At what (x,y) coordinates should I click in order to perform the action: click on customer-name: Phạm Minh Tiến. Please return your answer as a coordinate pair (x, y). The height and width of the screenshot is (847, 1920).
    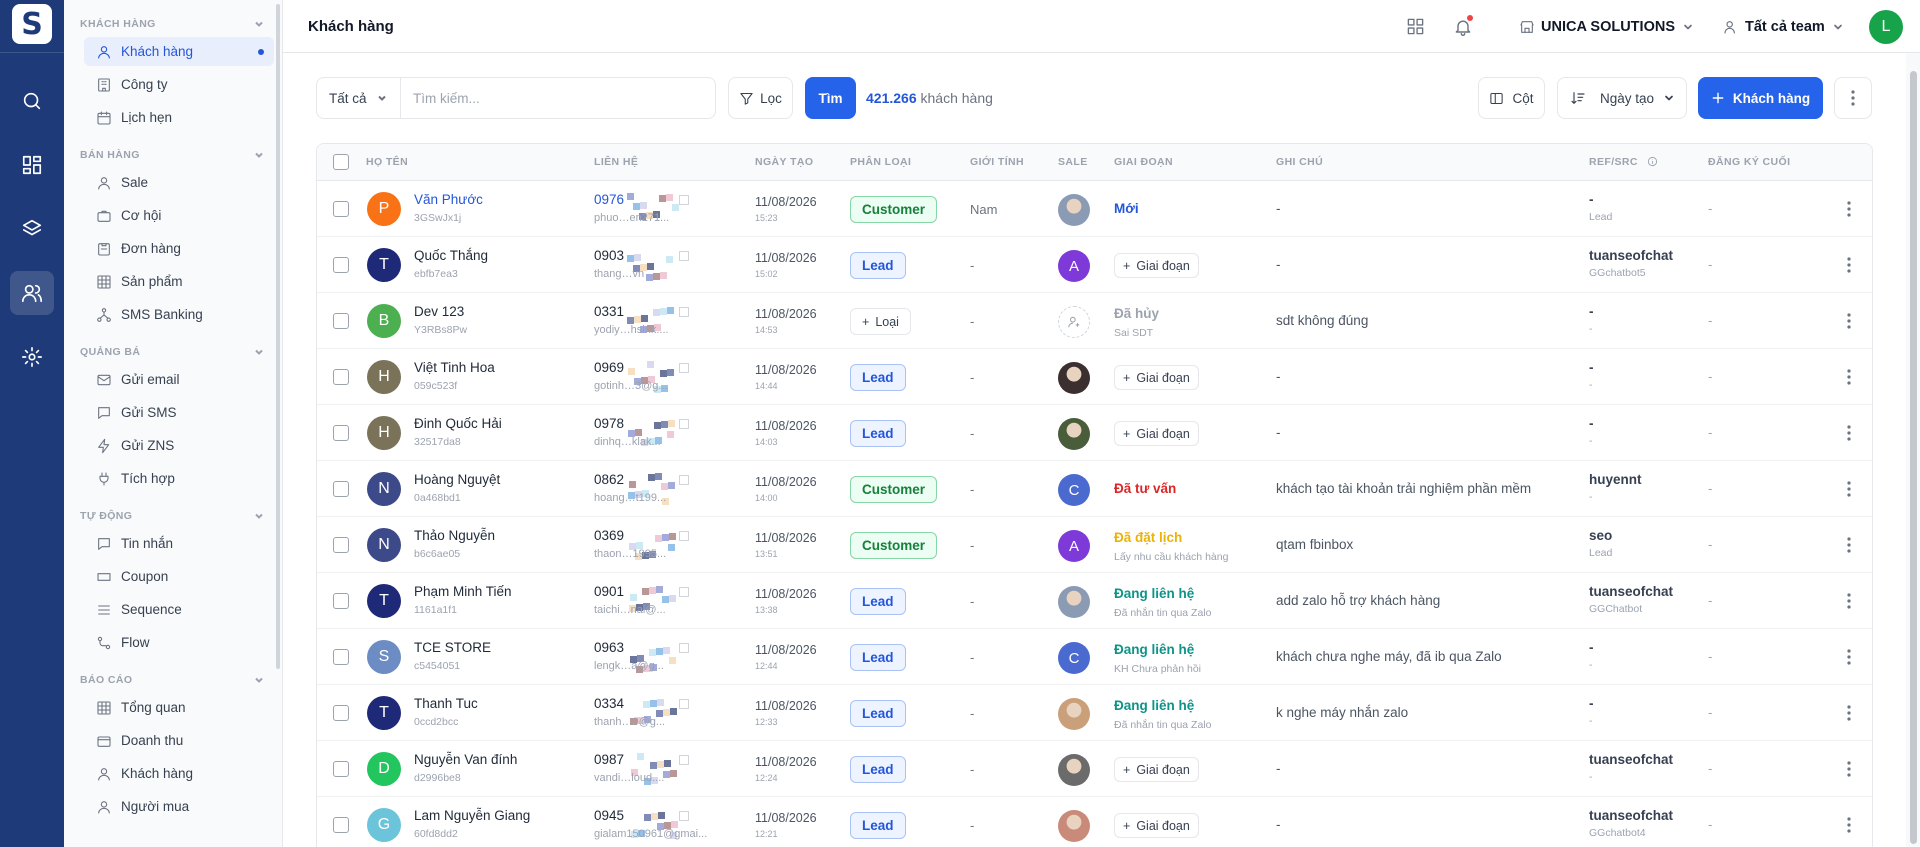
    Looking at the image, I should click on (463, 591).